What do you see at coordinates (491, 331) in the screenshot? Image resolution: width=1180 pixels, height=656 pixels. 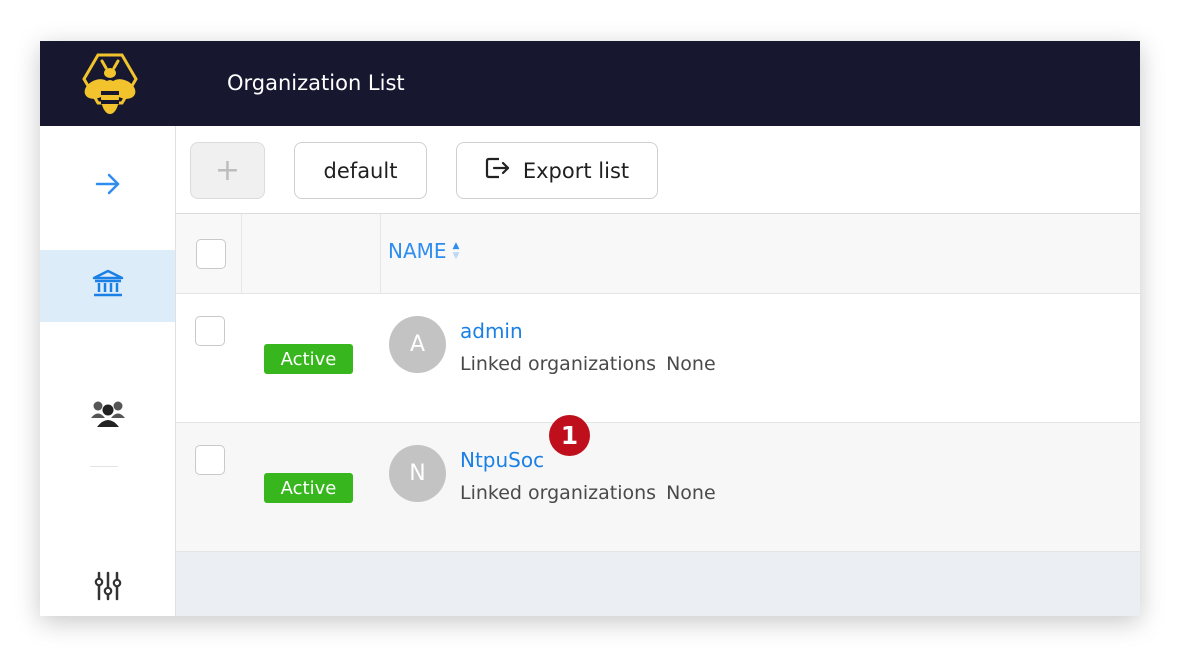 I see `org-name-link: admin` at bounding box center [491, 331].